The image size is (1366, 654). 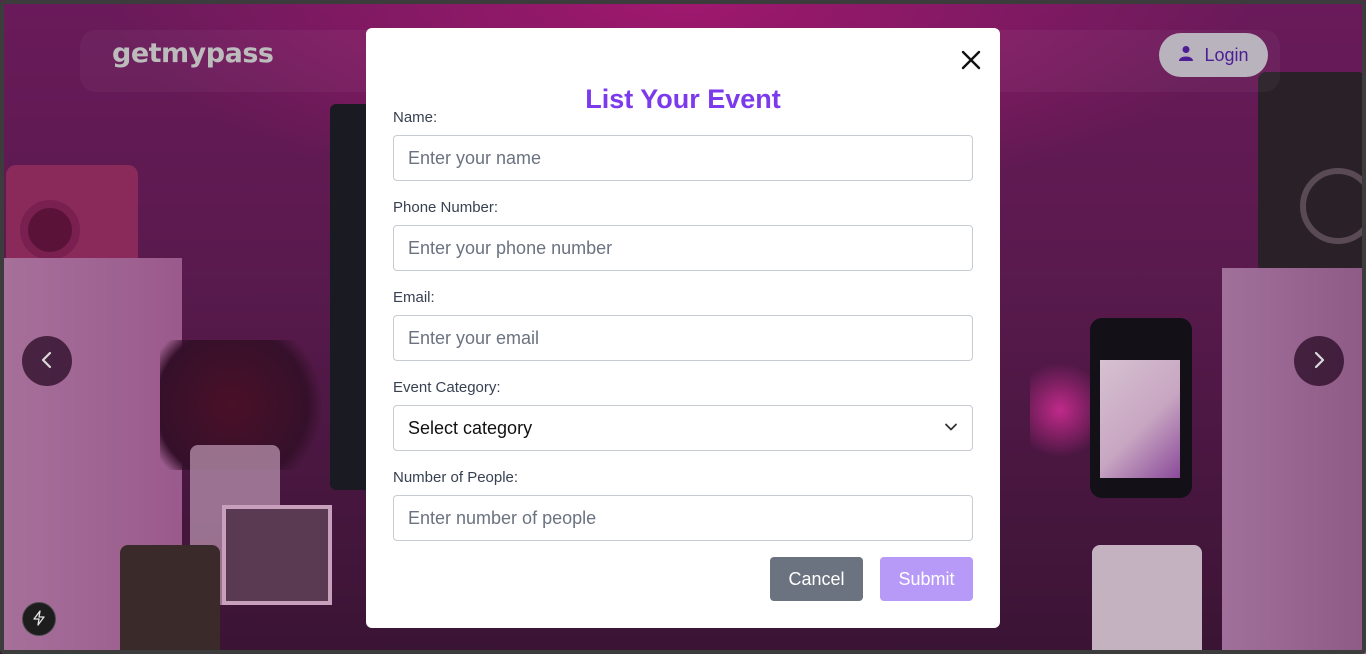 I want to click on close-button, so click(x=971, y=61).